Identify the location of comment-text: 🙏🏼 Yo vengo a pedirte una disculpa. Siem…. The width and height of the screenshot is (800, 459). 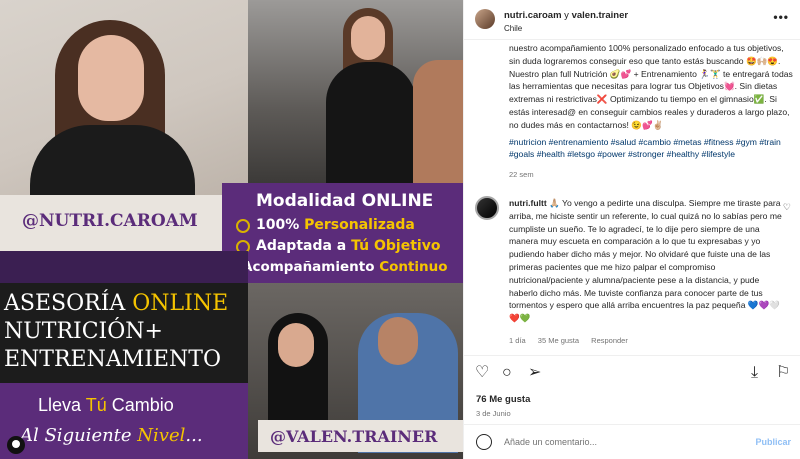
(645, 261).